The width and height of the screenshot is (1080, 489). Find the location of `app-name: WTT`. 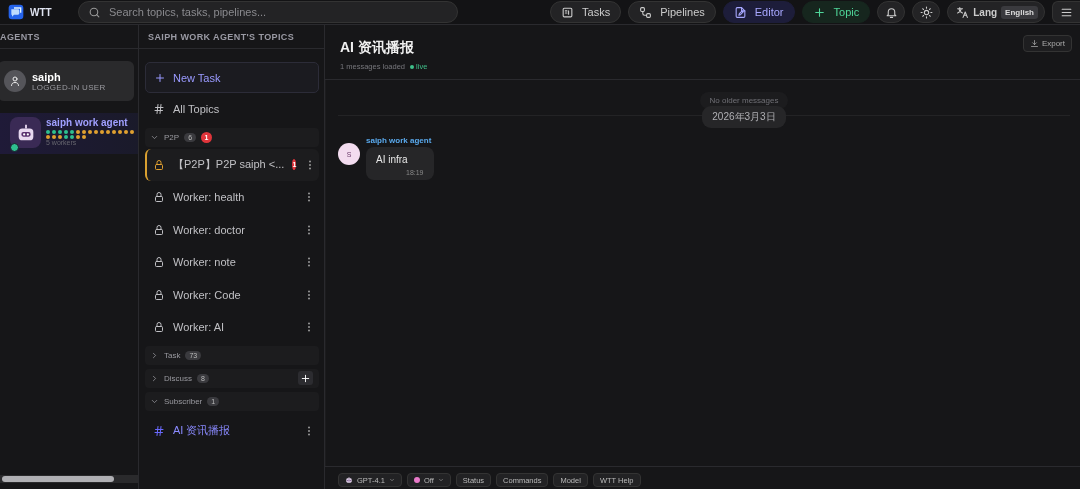

app-name: WTT is located at coordinates (41, 12).